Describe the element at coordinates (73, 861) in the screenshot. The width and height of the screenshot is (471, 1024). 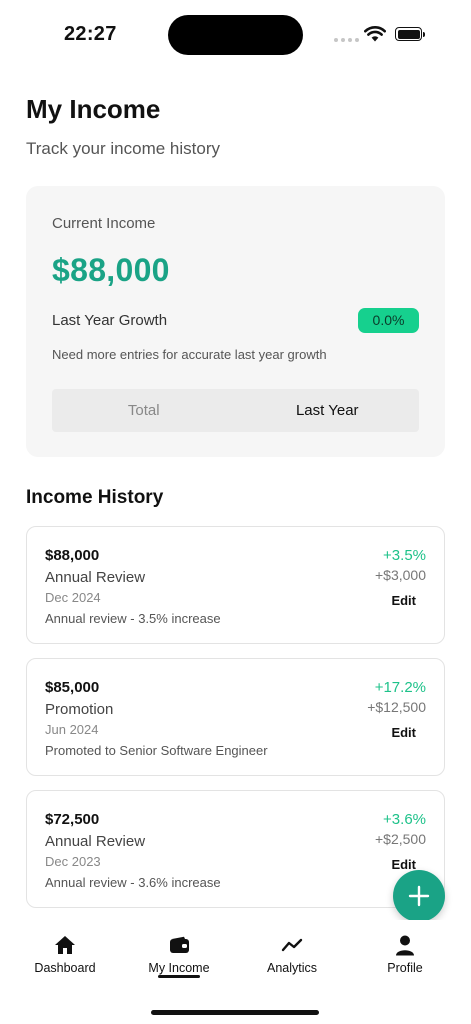
I see `entry-date: Dec 2023` at that location.